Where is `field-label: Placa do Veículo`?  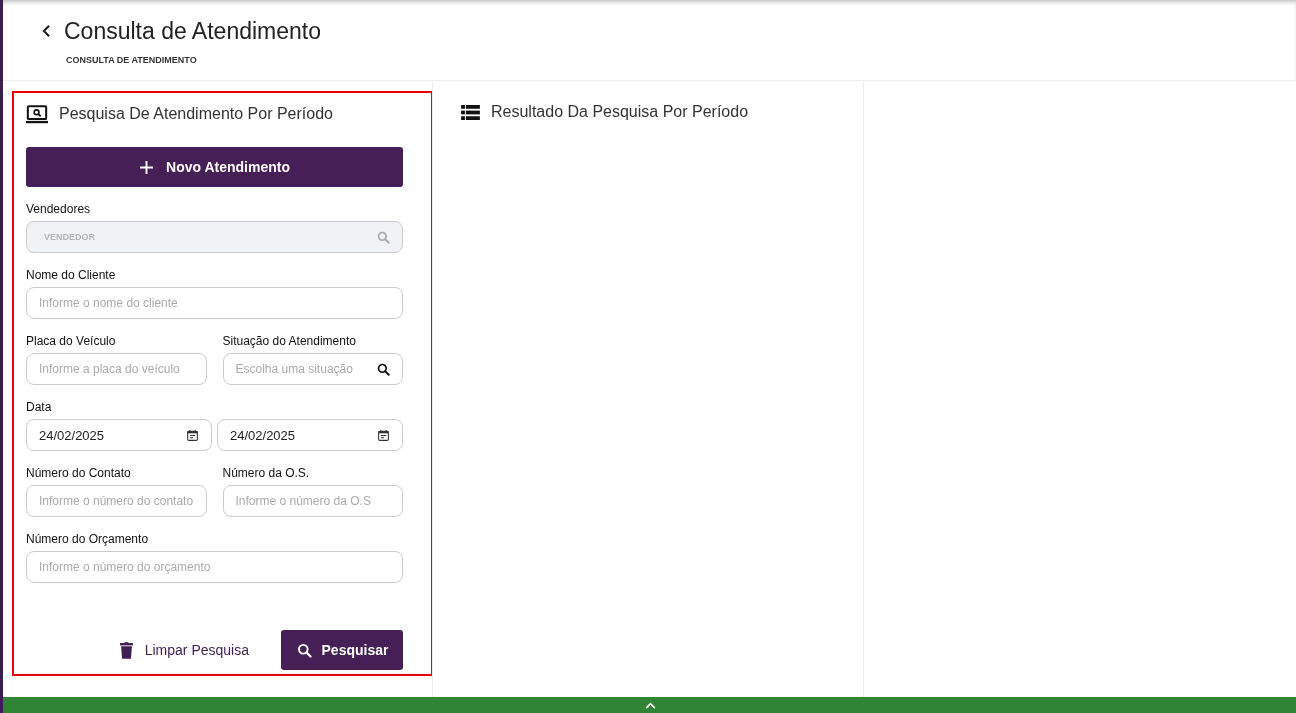
field-label: Placa do Veículo is located at coordinates (71, 341).